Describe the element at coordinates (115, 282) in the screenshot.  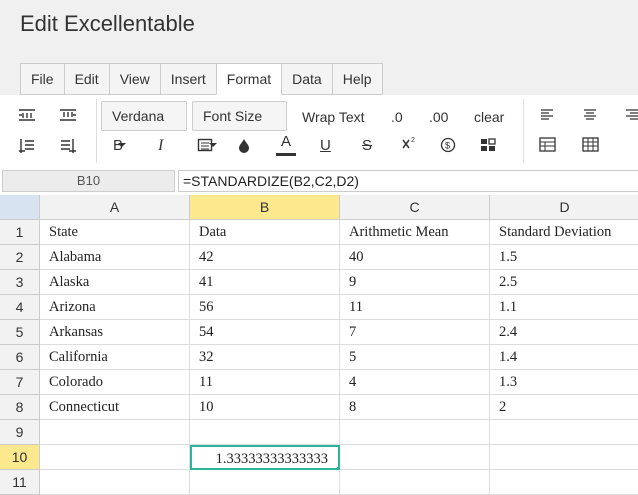
I see `cell-a3: Alaska` at that location.